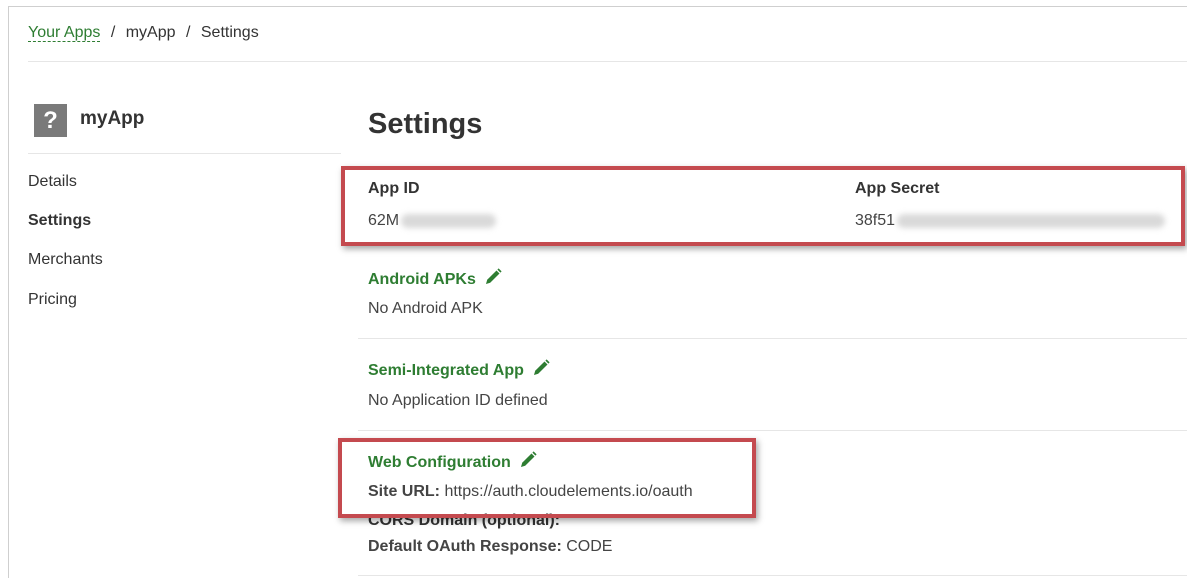 This screenshot has height=578, width=1187. What do you see at coordinates (493, 277) in the screenshot?
I see `edit-android-pencil-icon` at bounding box center [493, 277].